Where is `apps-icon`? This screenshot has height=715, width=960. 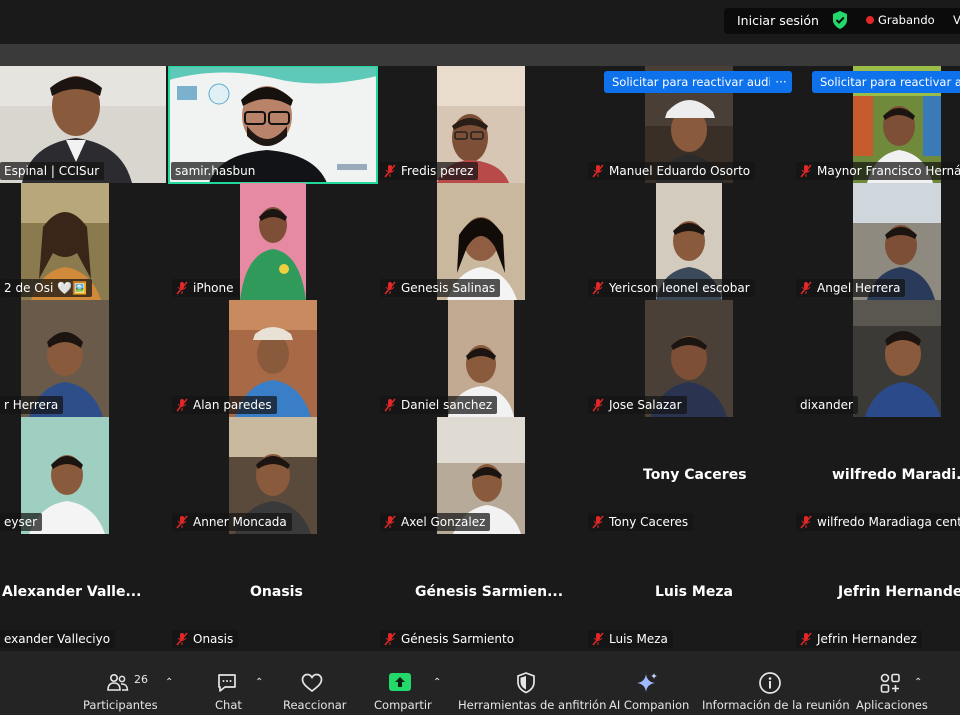 apps-icon is located at coordinates (890, 683).